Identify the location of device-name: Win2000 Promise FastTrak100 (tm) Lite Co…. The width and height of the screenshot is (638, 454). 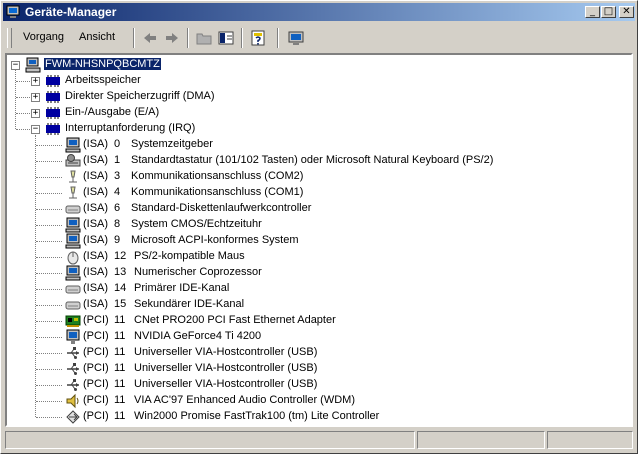
(256, 416).